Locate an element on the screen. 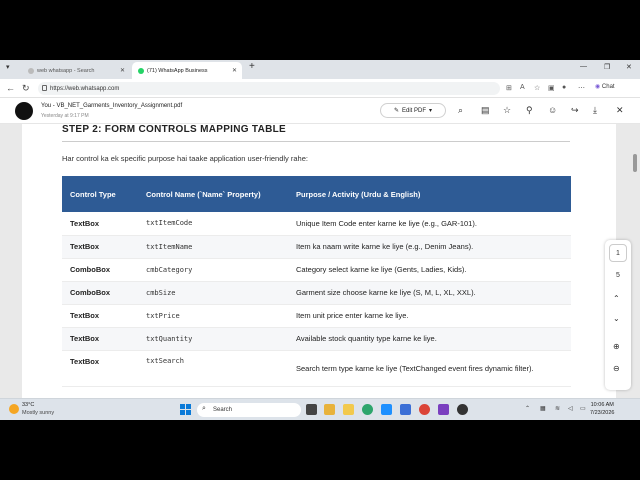 The height and width of the screenshot is (480, 640). collections-icon: ▣ is located at coordinates (551, 88).